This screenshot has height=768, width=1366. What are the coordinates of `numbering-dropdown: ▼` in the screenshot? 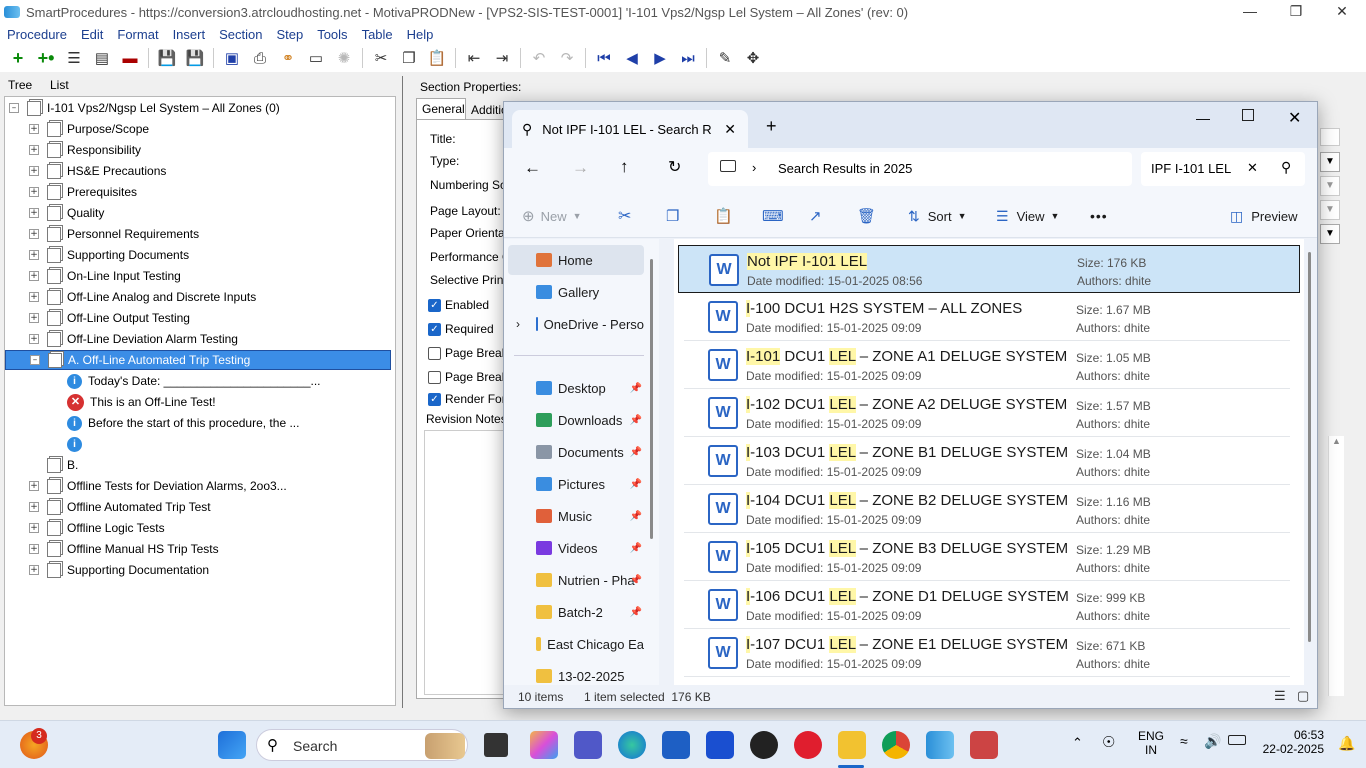 It's located at (1330, 186).